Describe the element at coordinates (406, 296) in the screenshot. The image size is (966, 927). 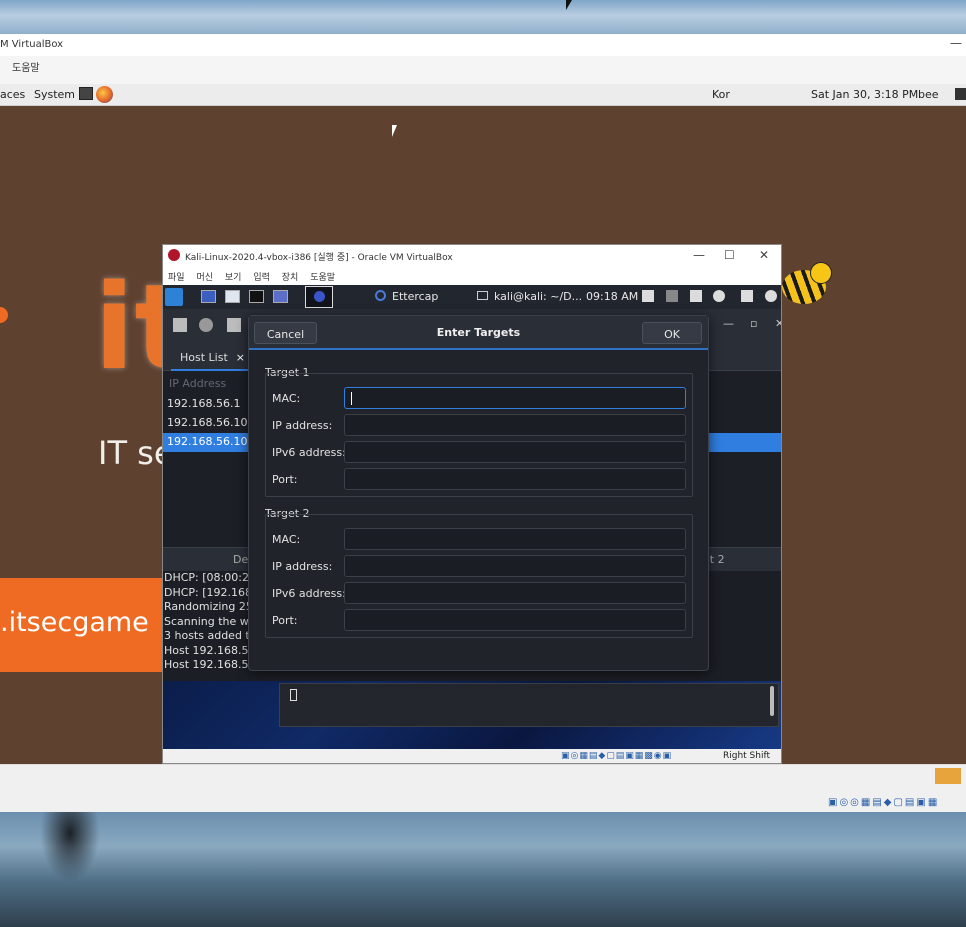
I see `taskbar-ettercap: Ettercap` at that location.